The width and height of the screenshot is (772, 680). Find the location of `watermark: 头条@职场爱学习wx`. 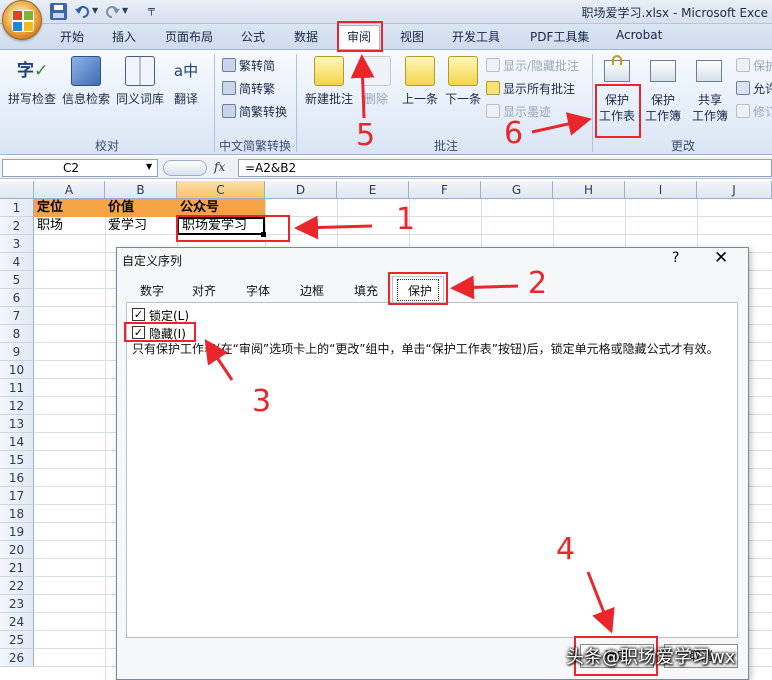

watermark: 头条@职场爱学习wx is located at coordinates (651, 657).